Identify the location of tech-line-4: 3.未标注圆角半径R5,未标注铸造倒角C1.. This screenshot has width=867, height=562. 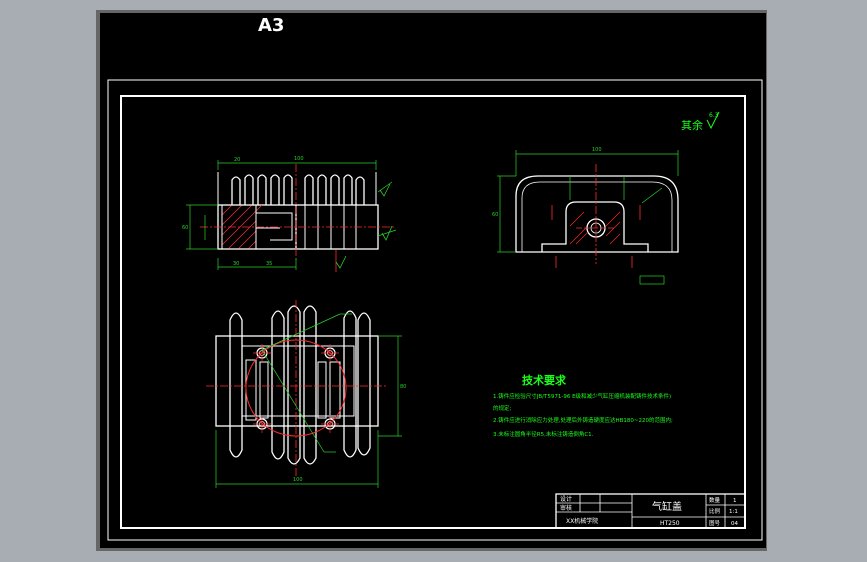
(543, 434).